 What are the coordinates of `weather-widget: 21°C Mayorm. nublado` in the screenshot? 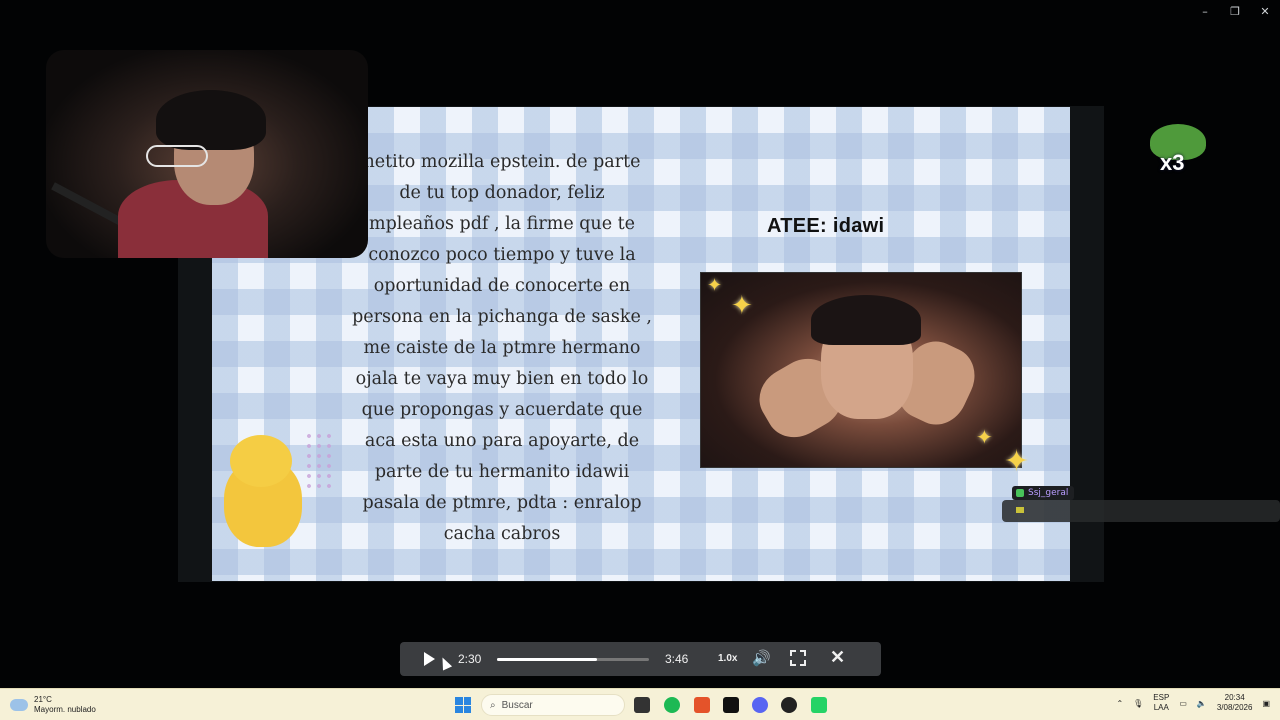 It's located at (53, 705).